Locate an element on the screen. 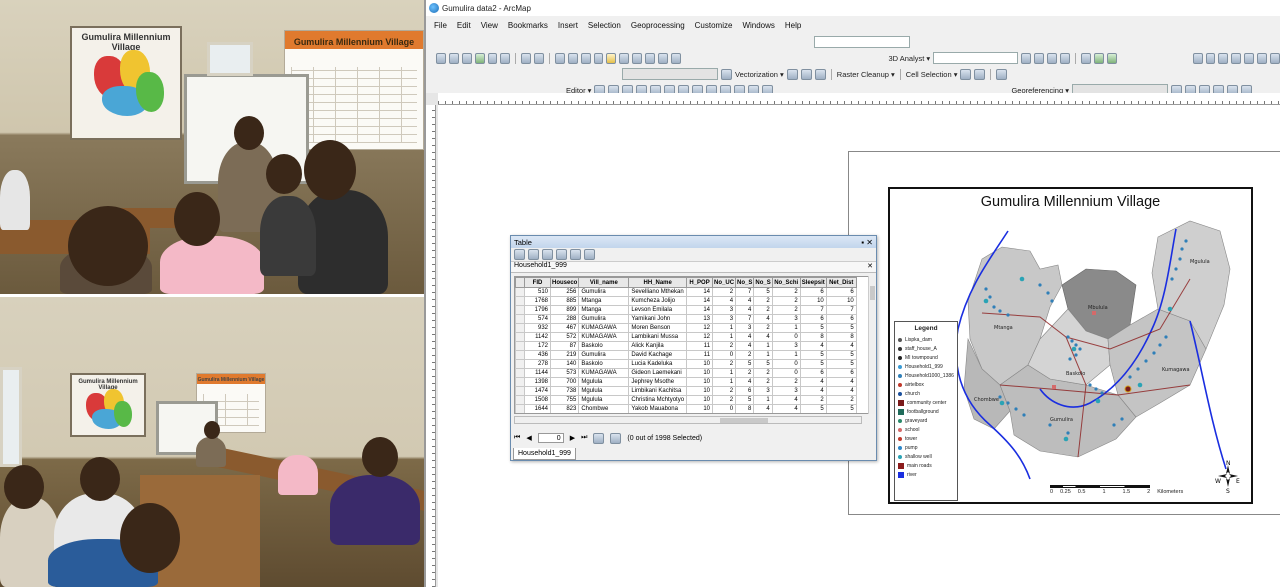 The width and height of the screenshot is (1280, 587). table-cell: 11 is located at coordinates (700, 346).